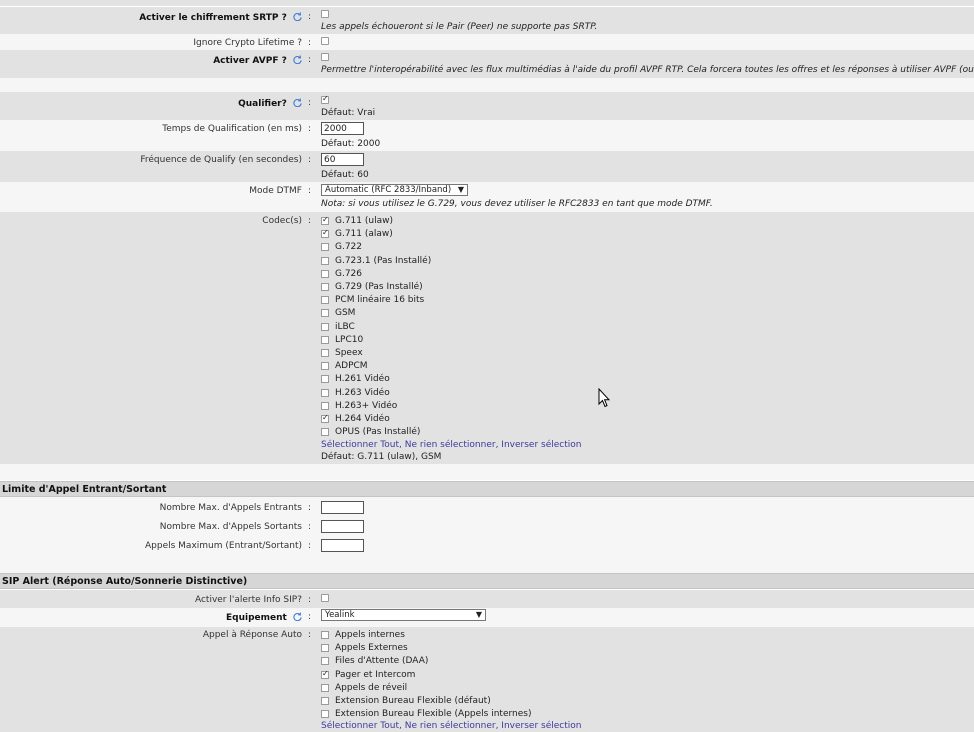 This screenshot has width=974, height=732. Describe the element at coordinates (371, 688) in the screenshot. I see `auto-answer-label: Appels de réveil` at that location.